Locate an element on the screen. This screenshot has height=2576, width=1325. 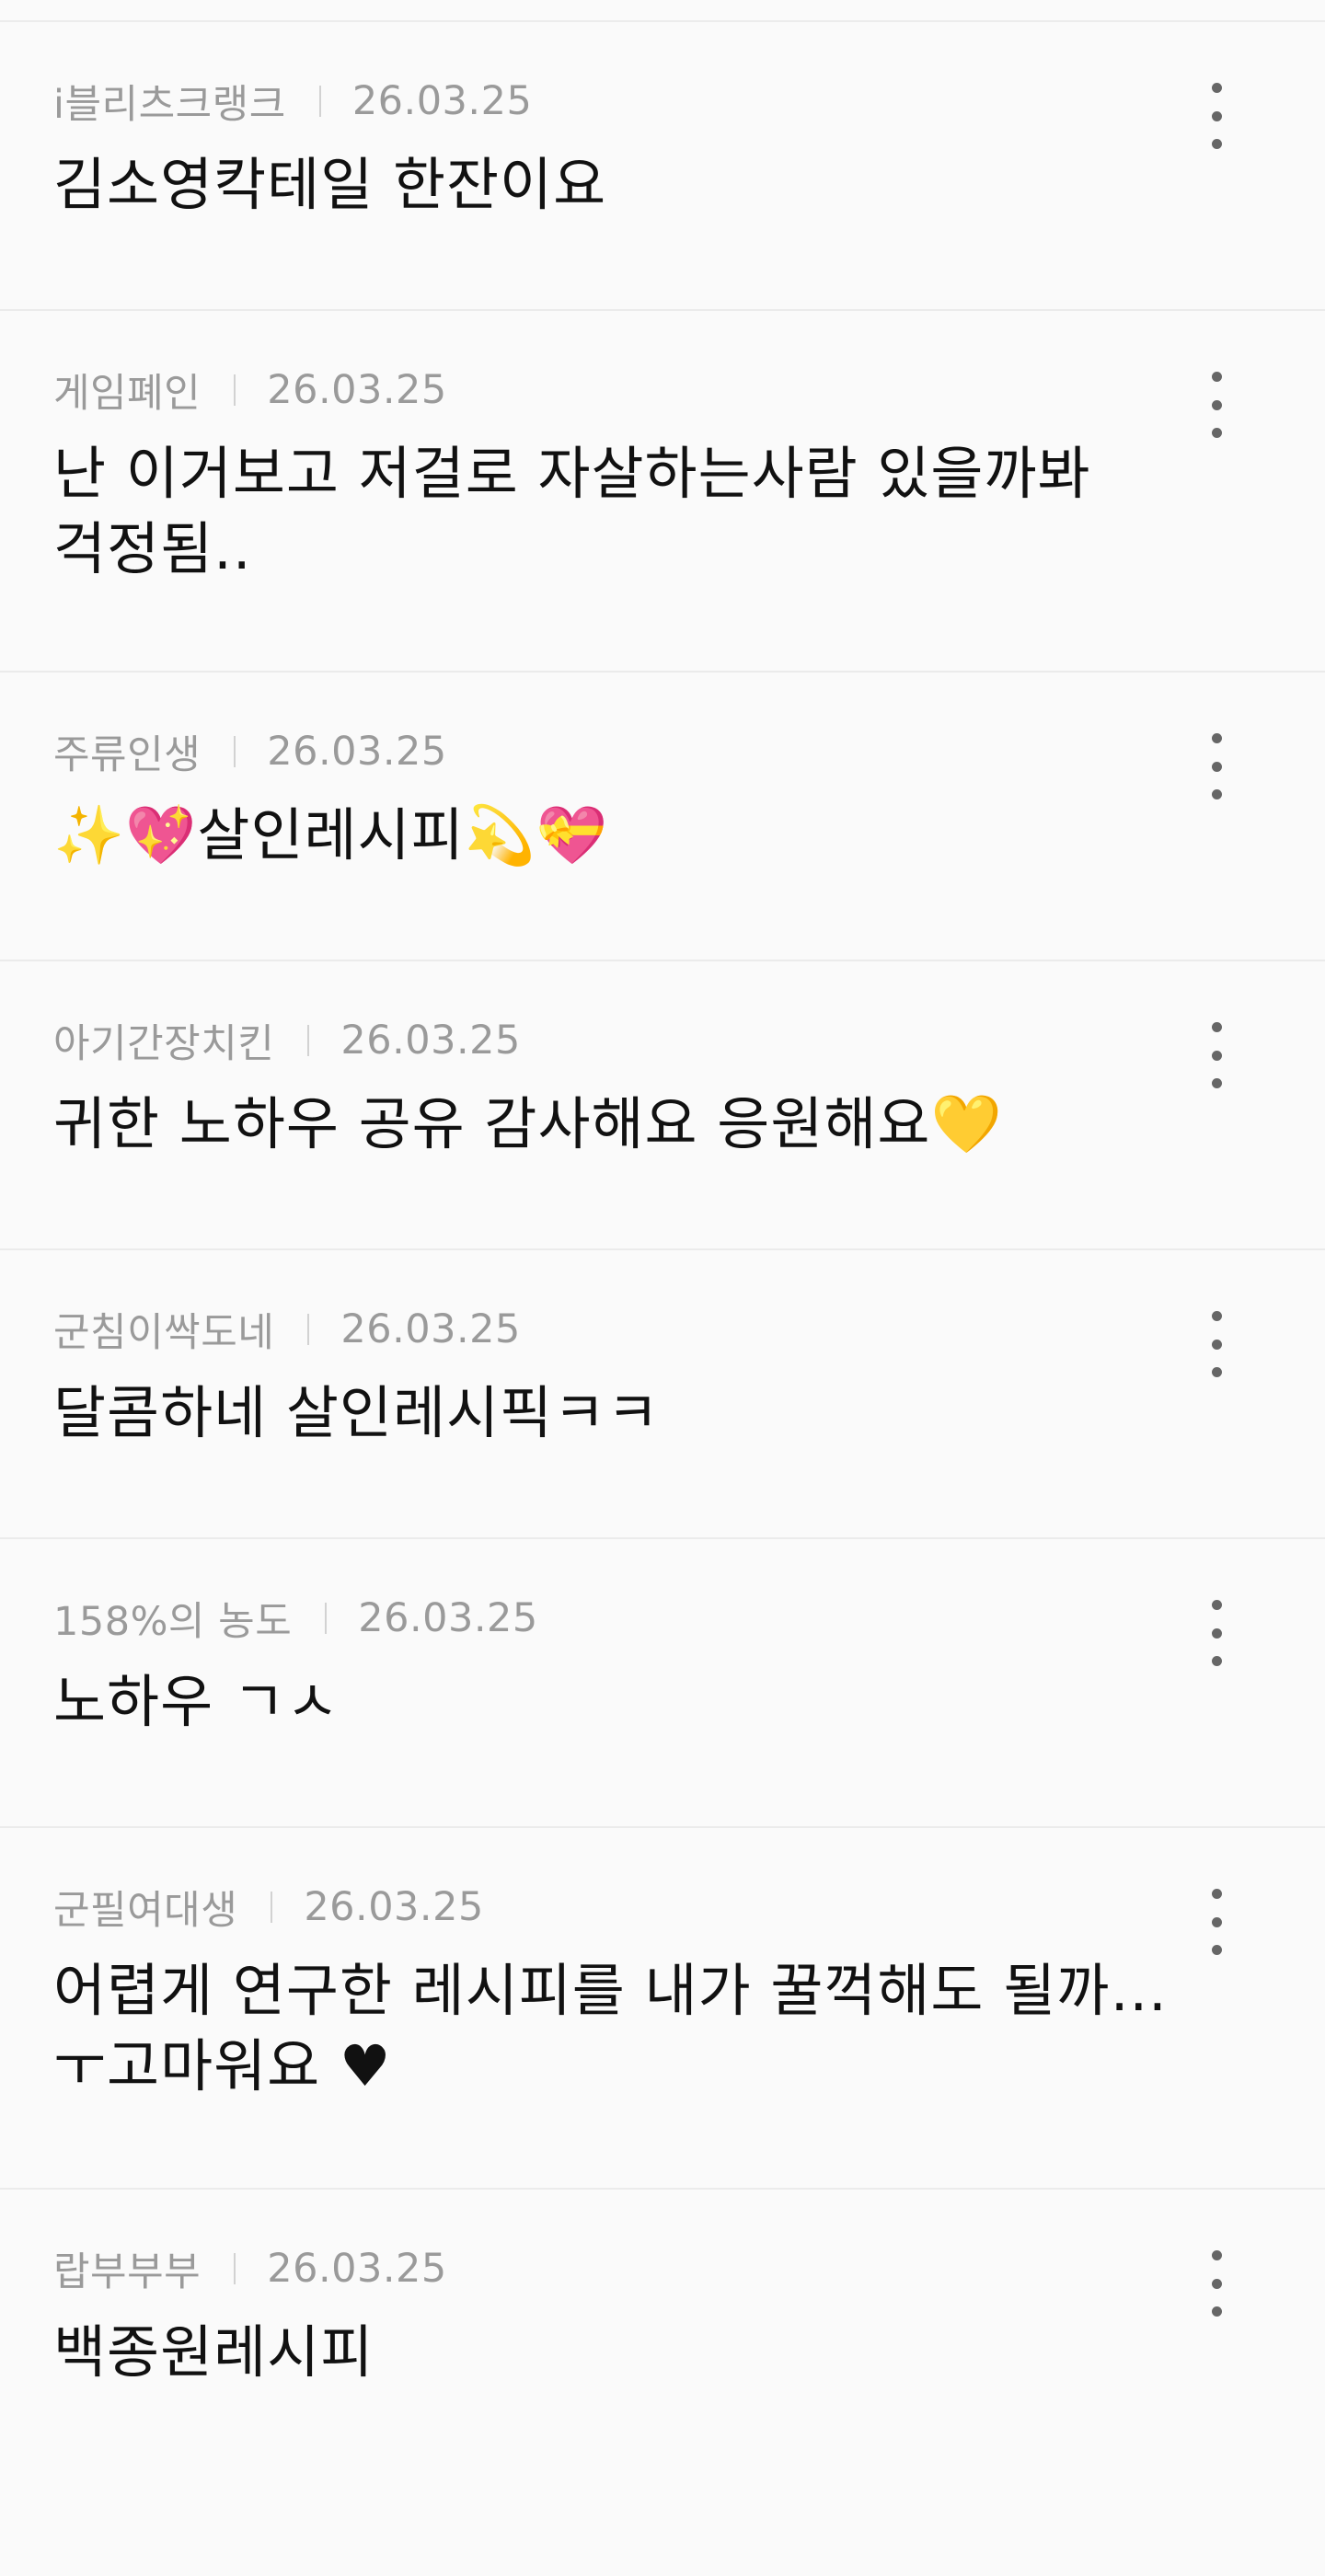
comment-author: 군침이싹도네 is located at coordinates (163, 1329).